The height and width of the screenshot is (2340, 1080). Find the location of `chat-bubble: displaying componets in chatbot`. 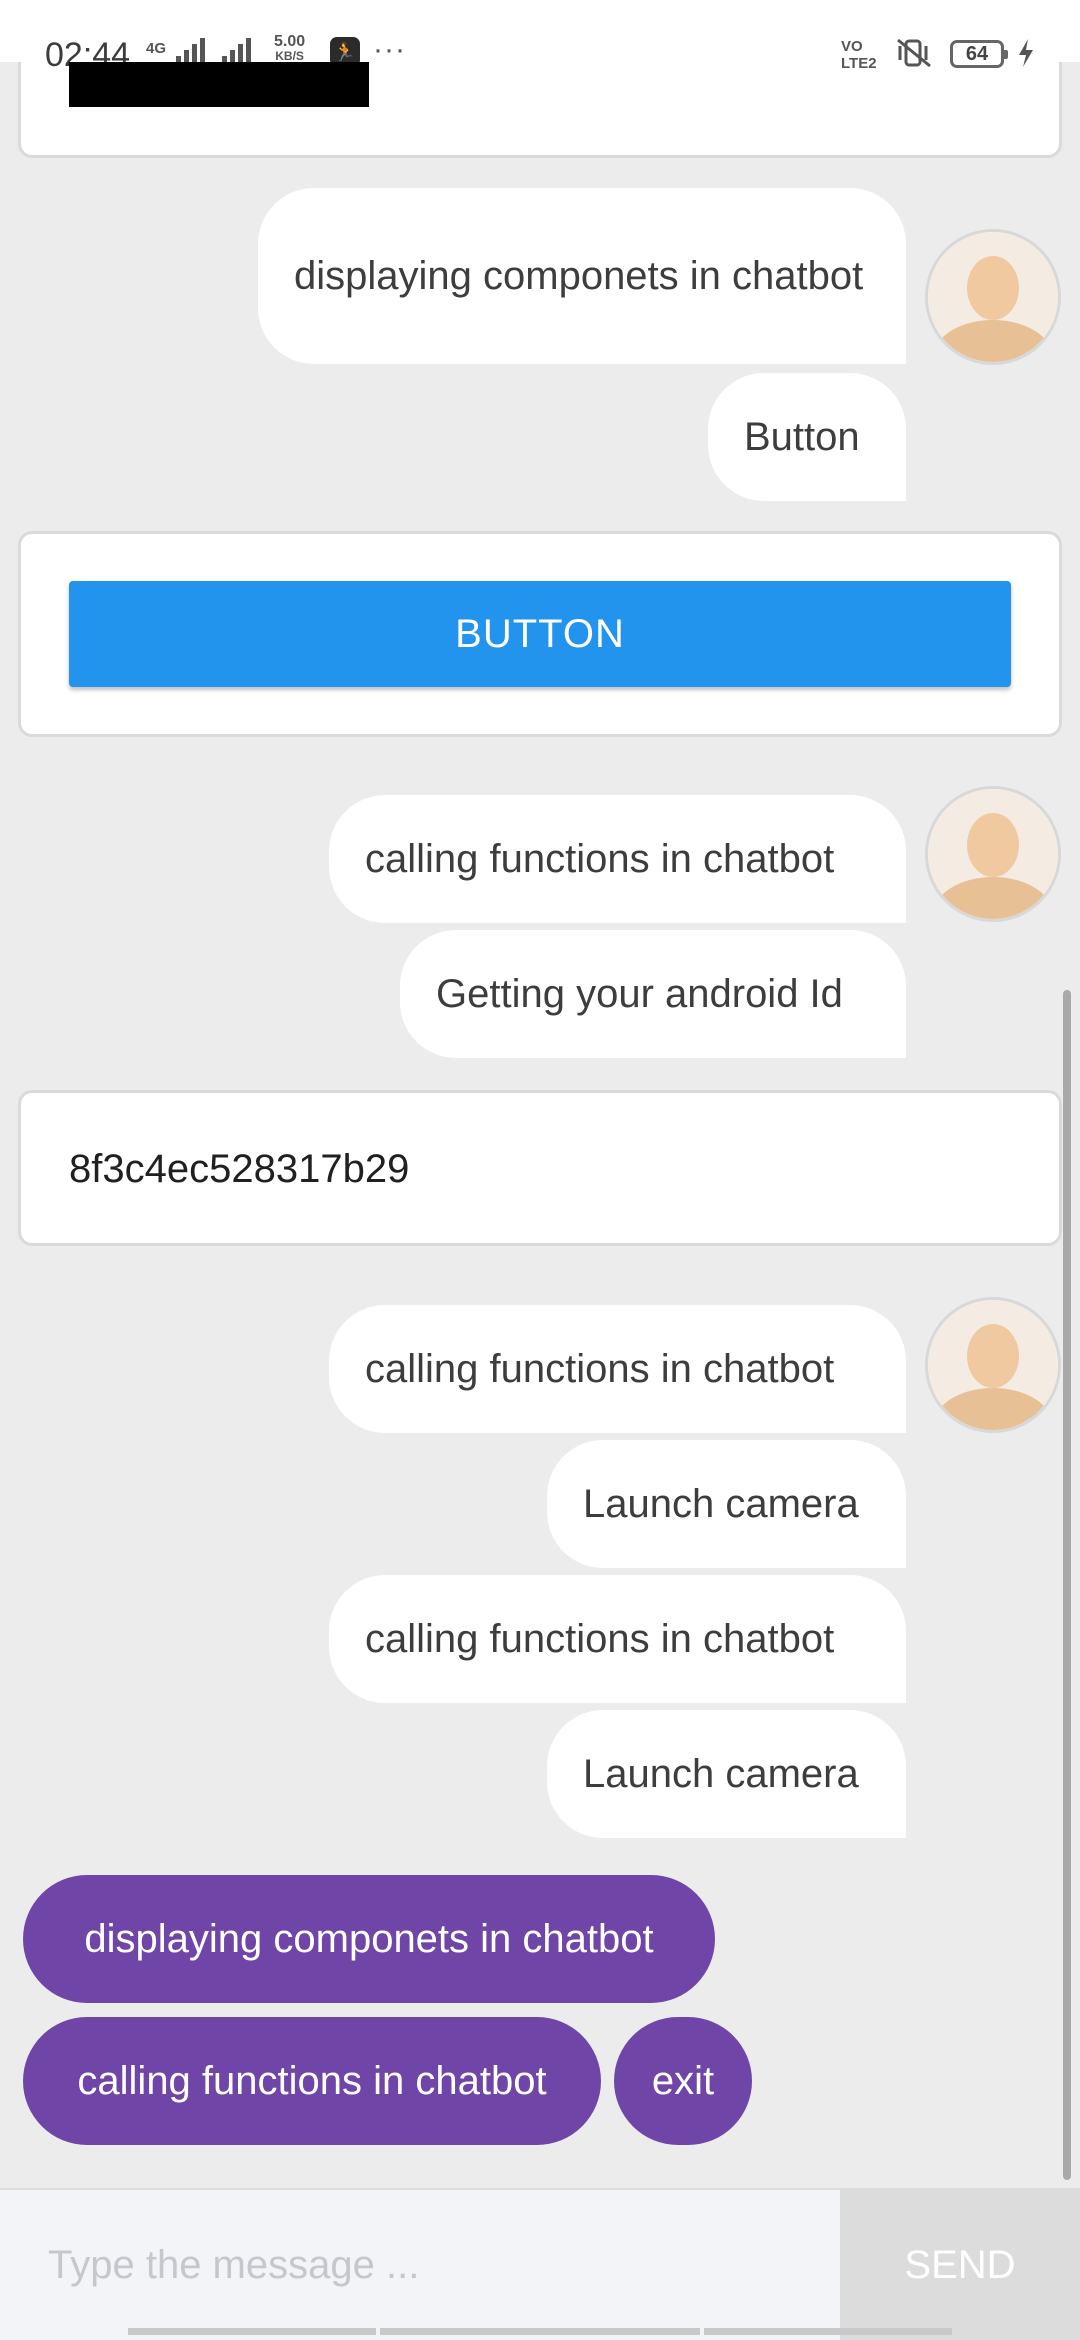

chat-bubble: displaying componets in chatbot is located at coordinates (582, 276).